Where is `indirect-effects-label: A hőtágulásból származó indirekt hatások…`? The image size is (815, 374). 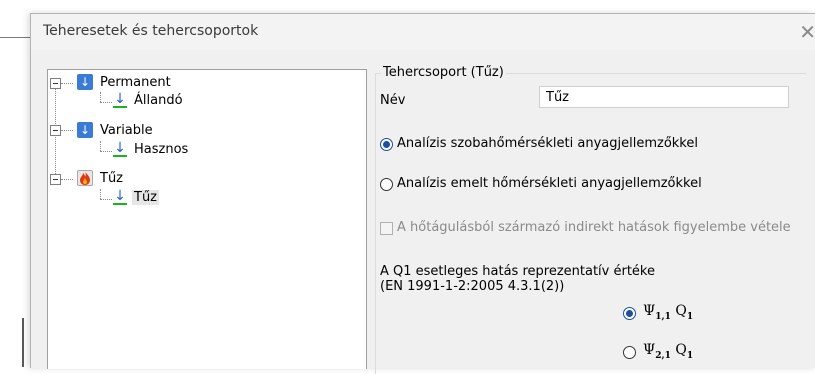
indirect-effects-label: A hőtágulásból származó indirekt hatások… is located at coordinates (594, 227).